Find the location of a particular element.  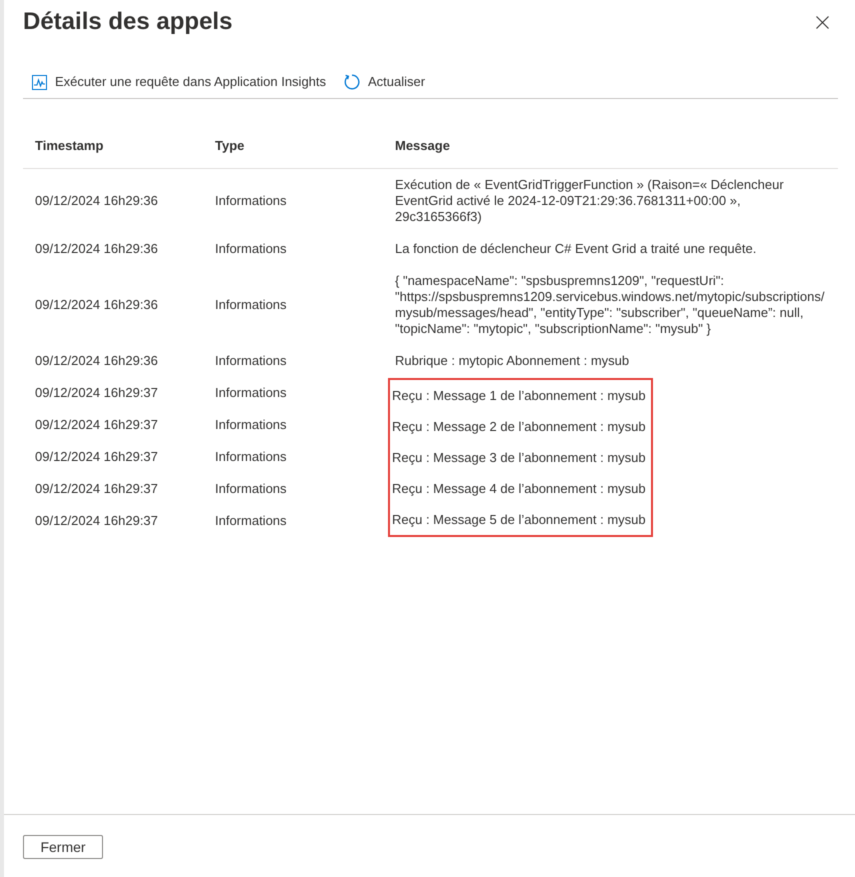

table-cell: { "namespaceName": "spsbuspremns1209", "requestUri": "https://spsbuspremns1209.servicebus.windows.net/mytopic/subscriptions/ mysub/messages/head", "entityType": "subscriber", "queueName”: null, "topicName": "mytopic", "subscriptionName": "mysub" } is located at coordinates (609, 305).